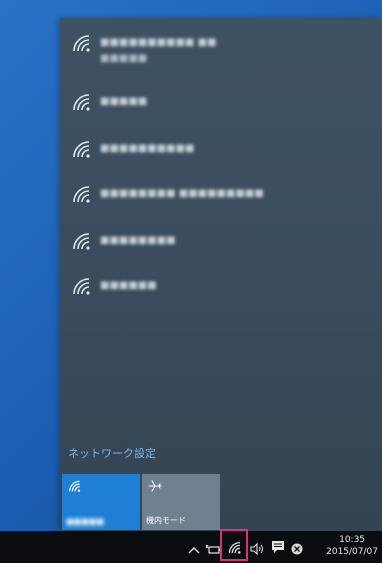 This screenshot has width=382, height=563. I want to click on wifi-icon, so click(75, 486).